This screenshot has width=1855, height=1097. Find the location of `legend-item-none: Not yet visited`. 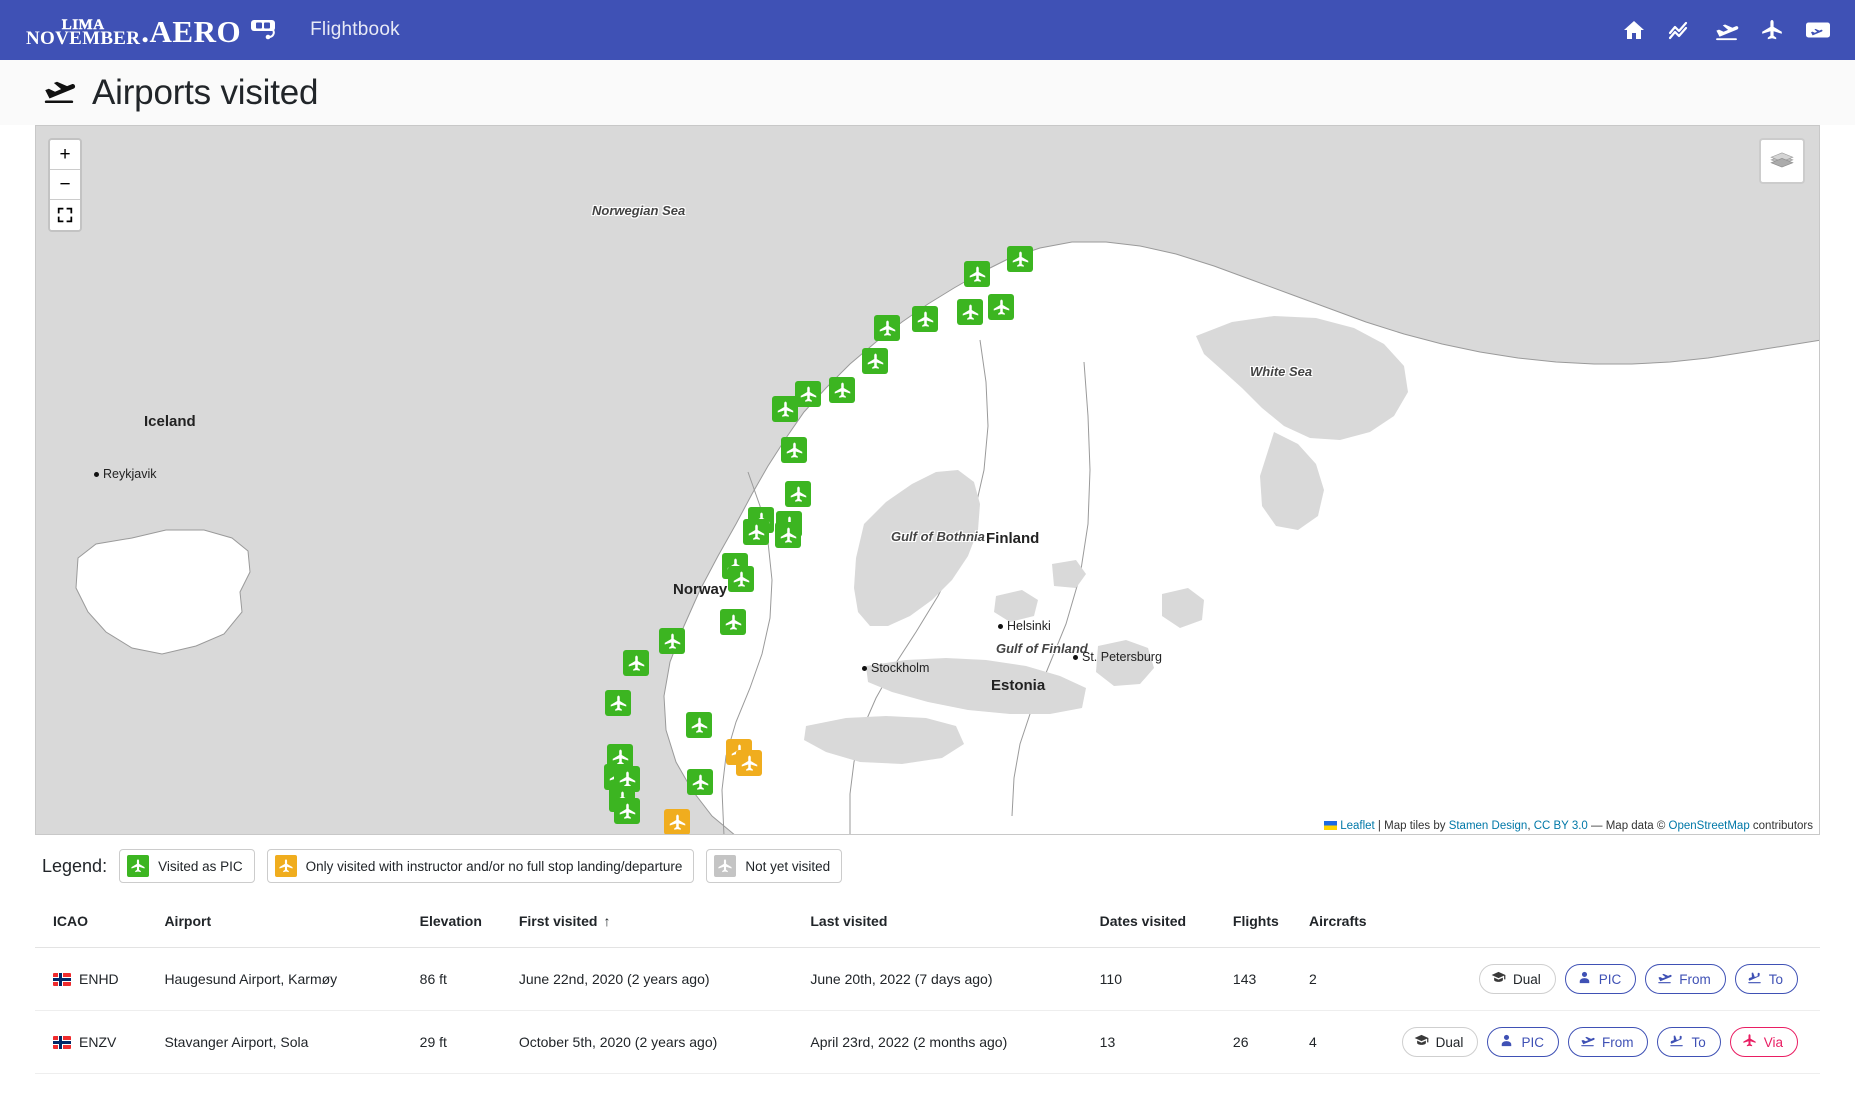

legend-item-none: Not yet visited is located at coordinates (774, 866).